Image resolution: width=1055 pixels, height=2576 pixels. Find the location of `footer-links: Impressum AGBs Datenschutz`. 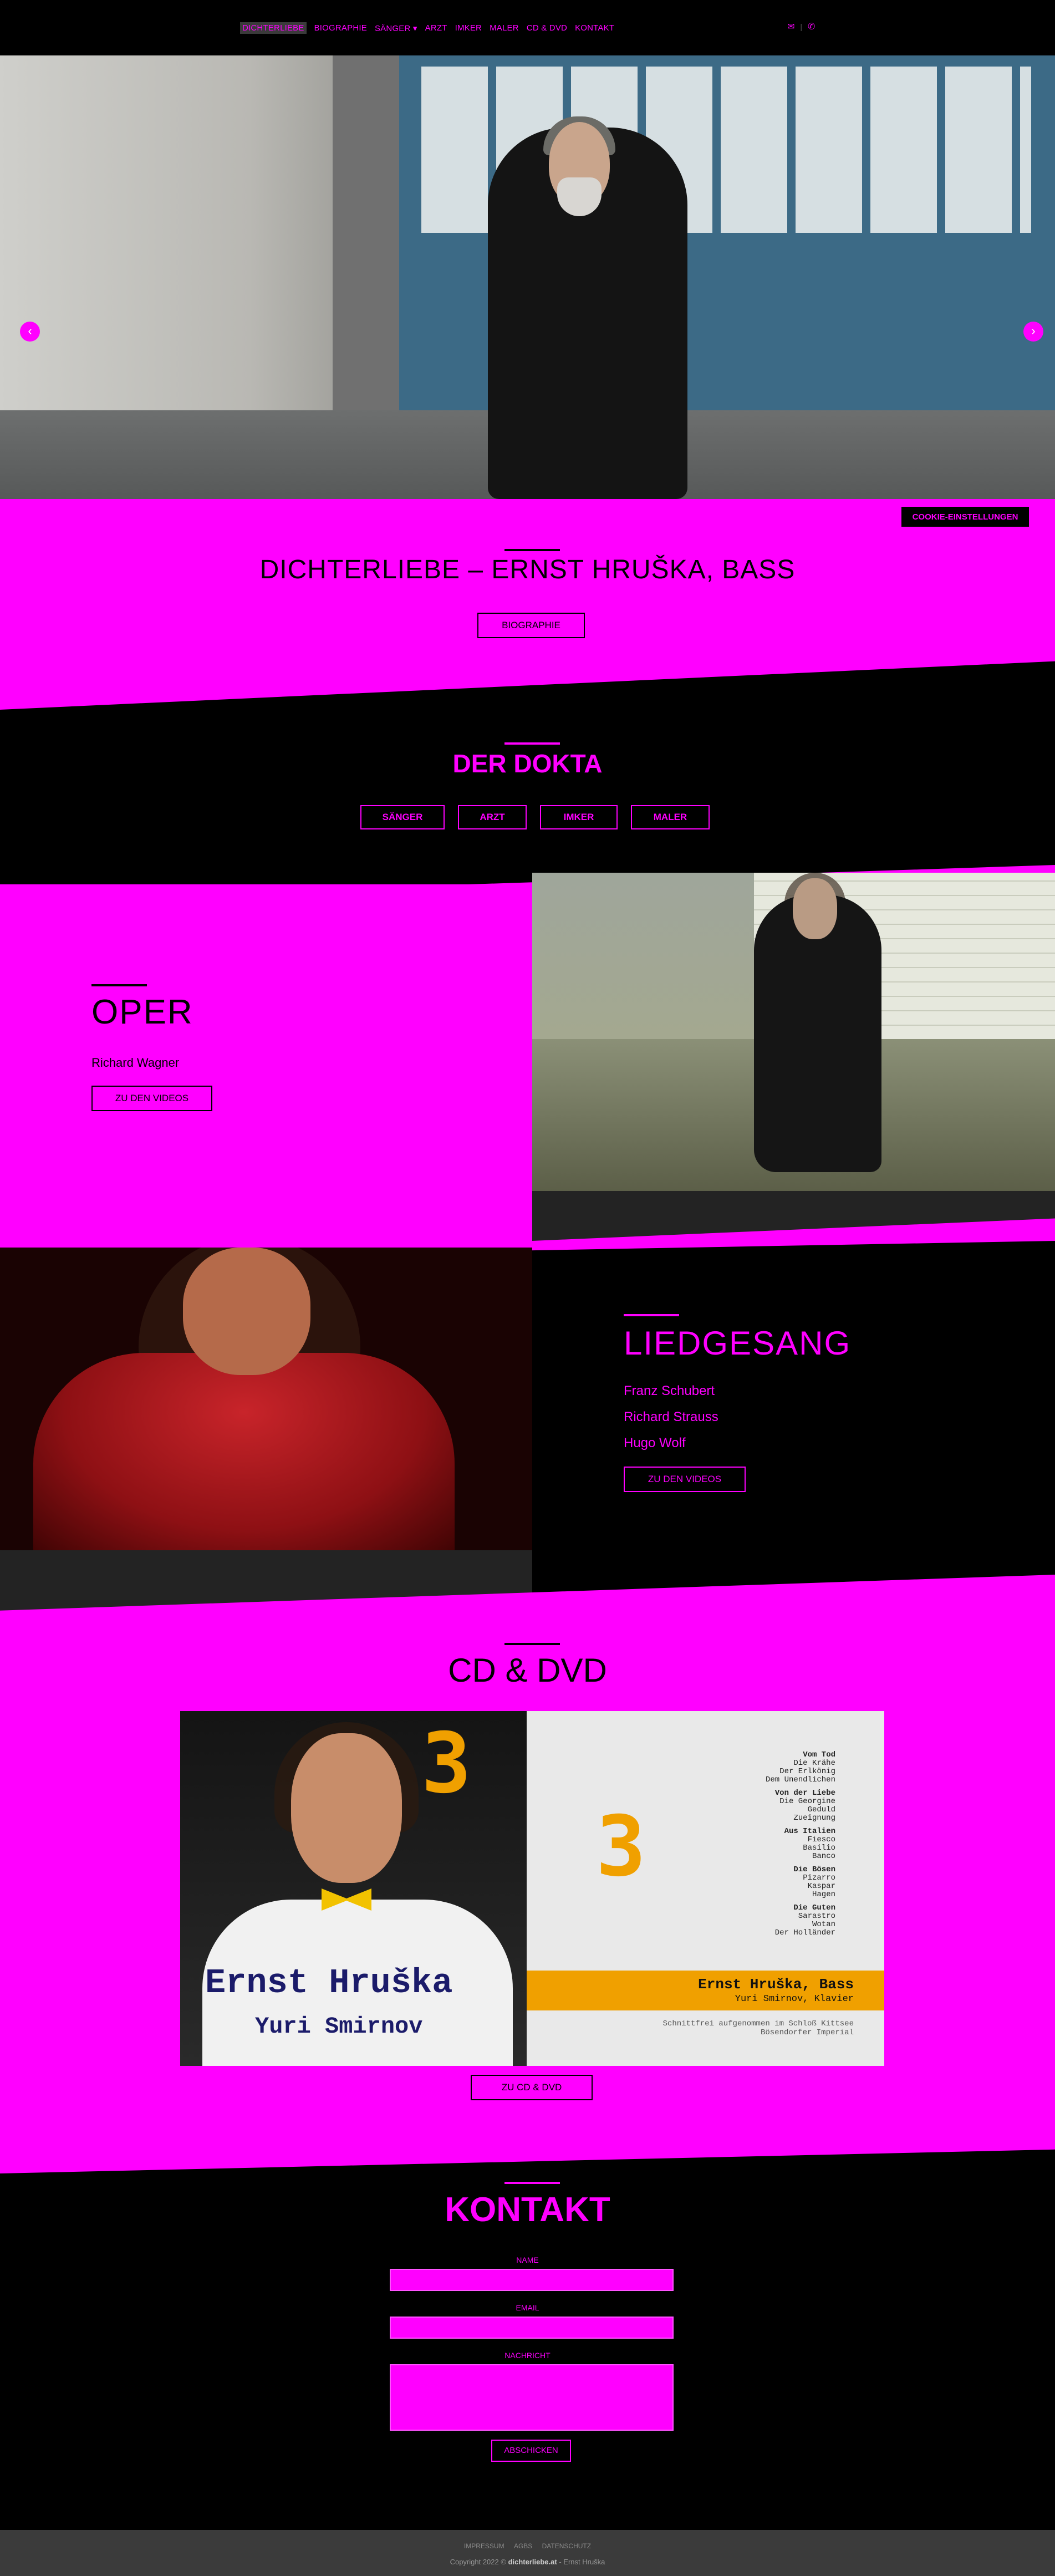

footer-links: Impressum AGBs Datenschutz is located at coordinates (527, 2546).